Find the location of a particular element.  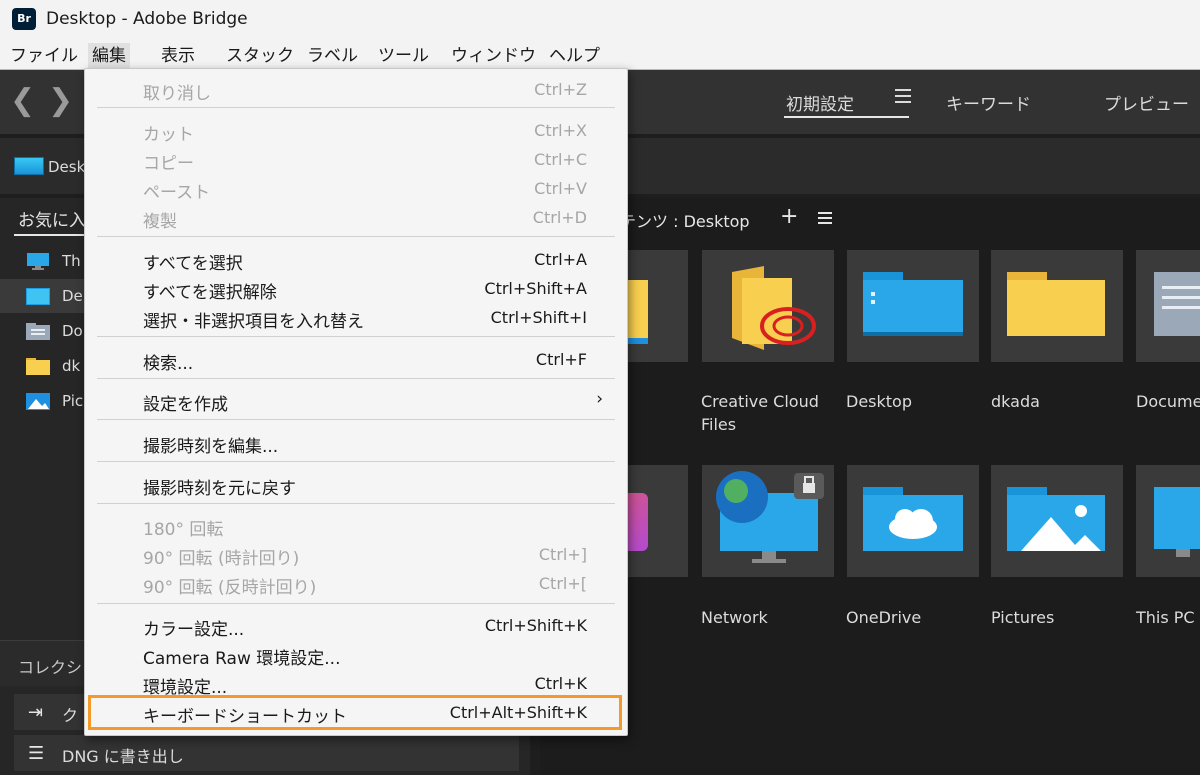

menu-item-develop-settings: 設定を作成 › is located at coordinates (357, 400).